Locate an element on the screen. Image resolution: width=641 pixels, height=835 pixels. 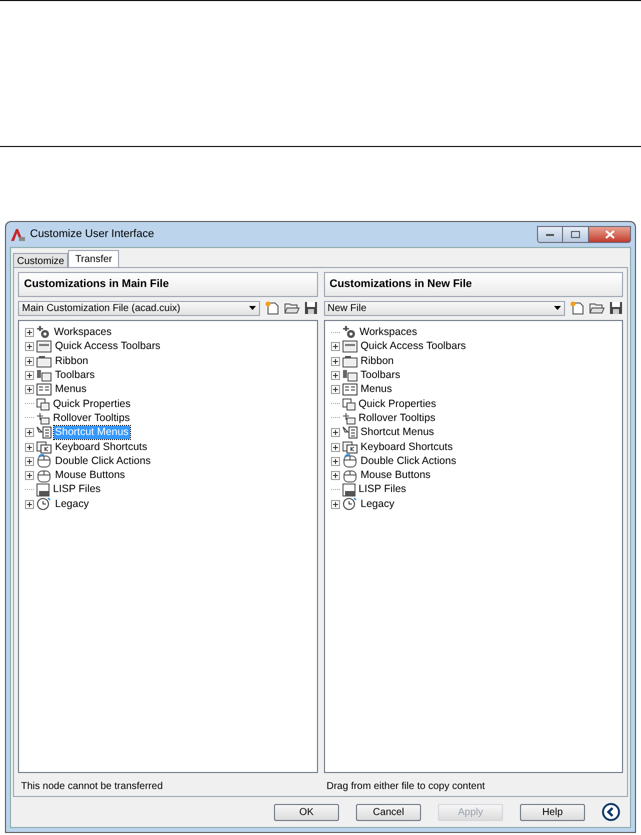
close-icon is located at coordinates (609, 234).